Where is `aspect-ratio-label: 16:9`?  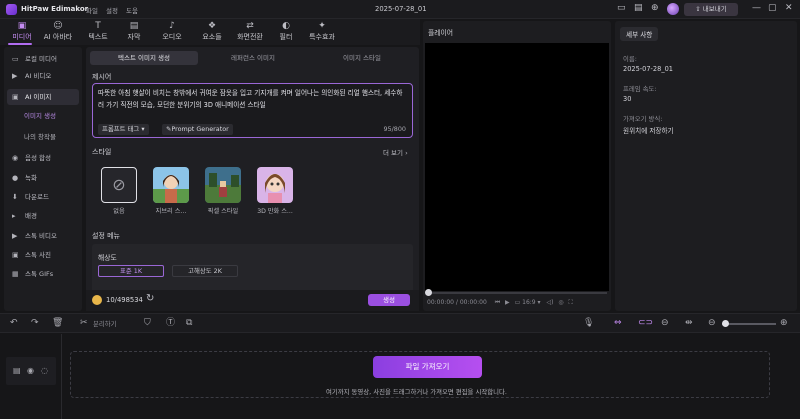 aspect-ratio-label: 16:9 is located at coordinates (529, 302).